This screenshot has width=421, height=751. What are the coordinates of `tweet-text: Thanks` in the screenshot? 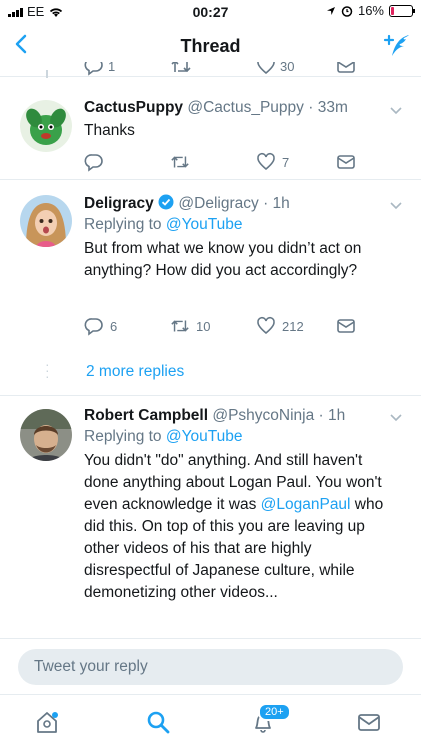 It's located at (109, 130).